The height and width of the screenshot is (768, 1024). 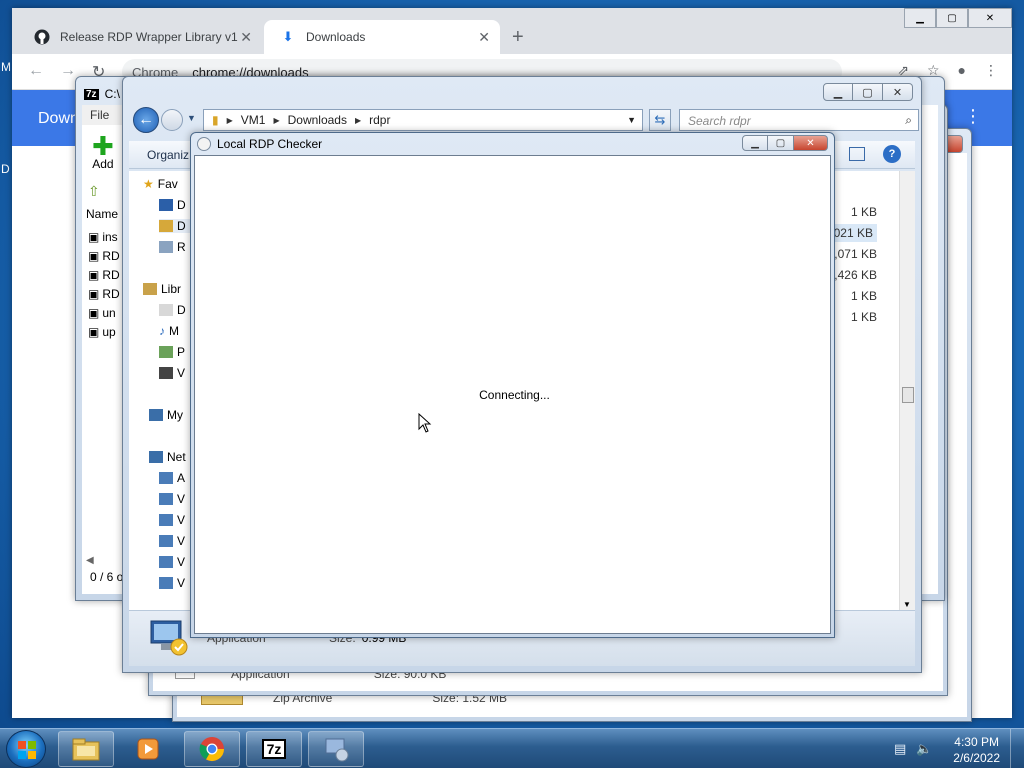 What do you see at coordinates (166, 415) in the screenshot?
I see `nav-computer: My` at bounding box center [166, 415].